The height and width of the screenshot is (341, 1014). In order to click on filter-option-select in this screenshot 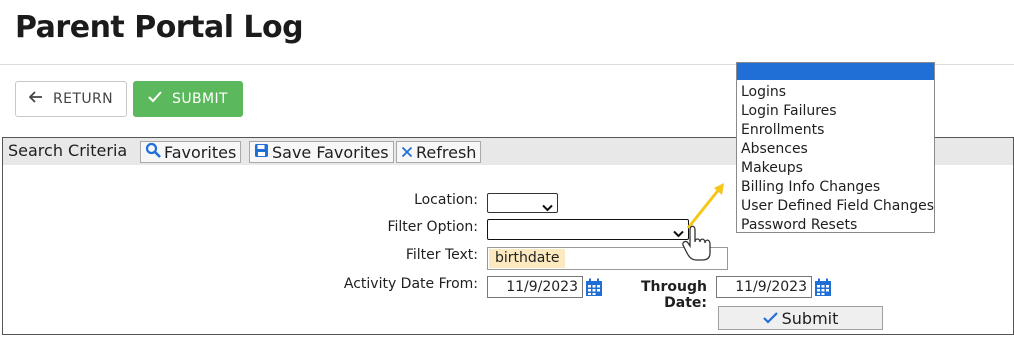, I will do `click(588, 229)`.